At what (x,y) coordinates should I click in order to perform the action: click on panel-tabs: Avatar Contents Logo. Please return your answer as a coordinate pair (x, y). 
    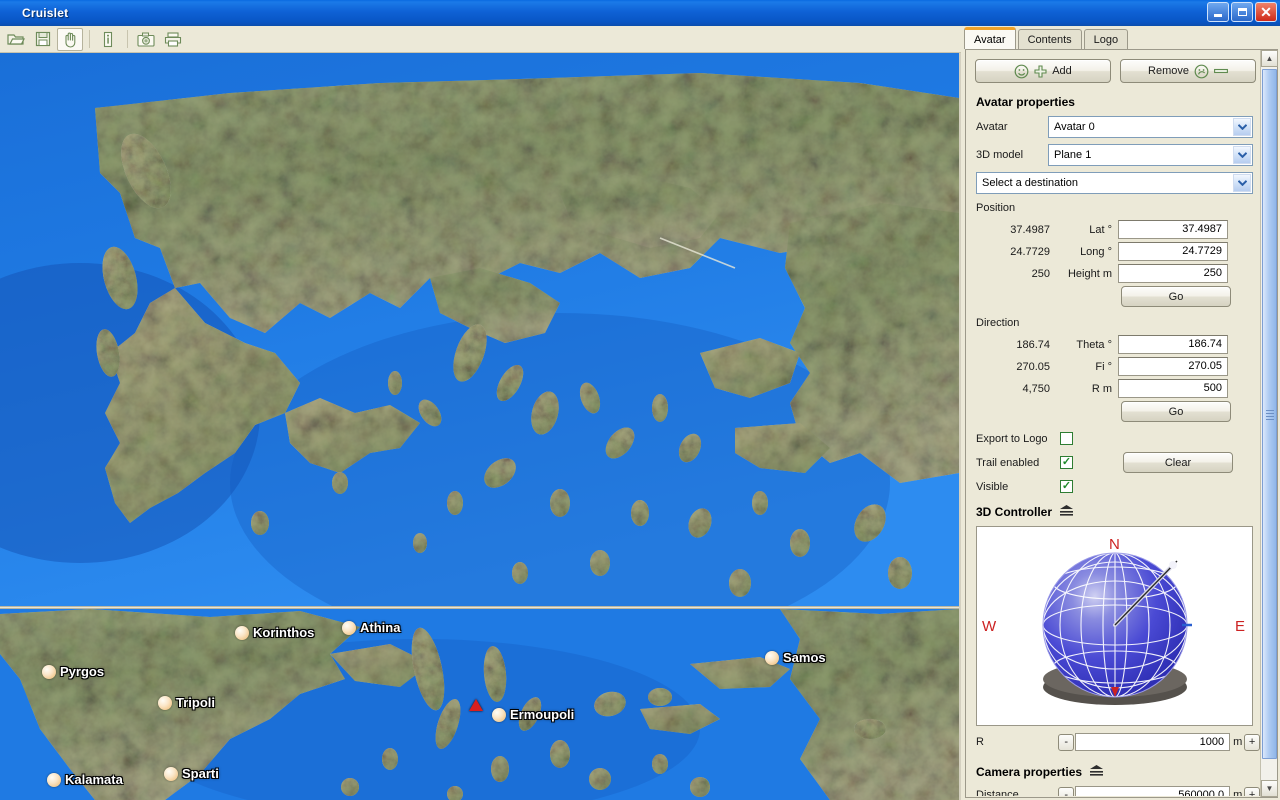
    Looking at the image, I should click on (1046, 38).